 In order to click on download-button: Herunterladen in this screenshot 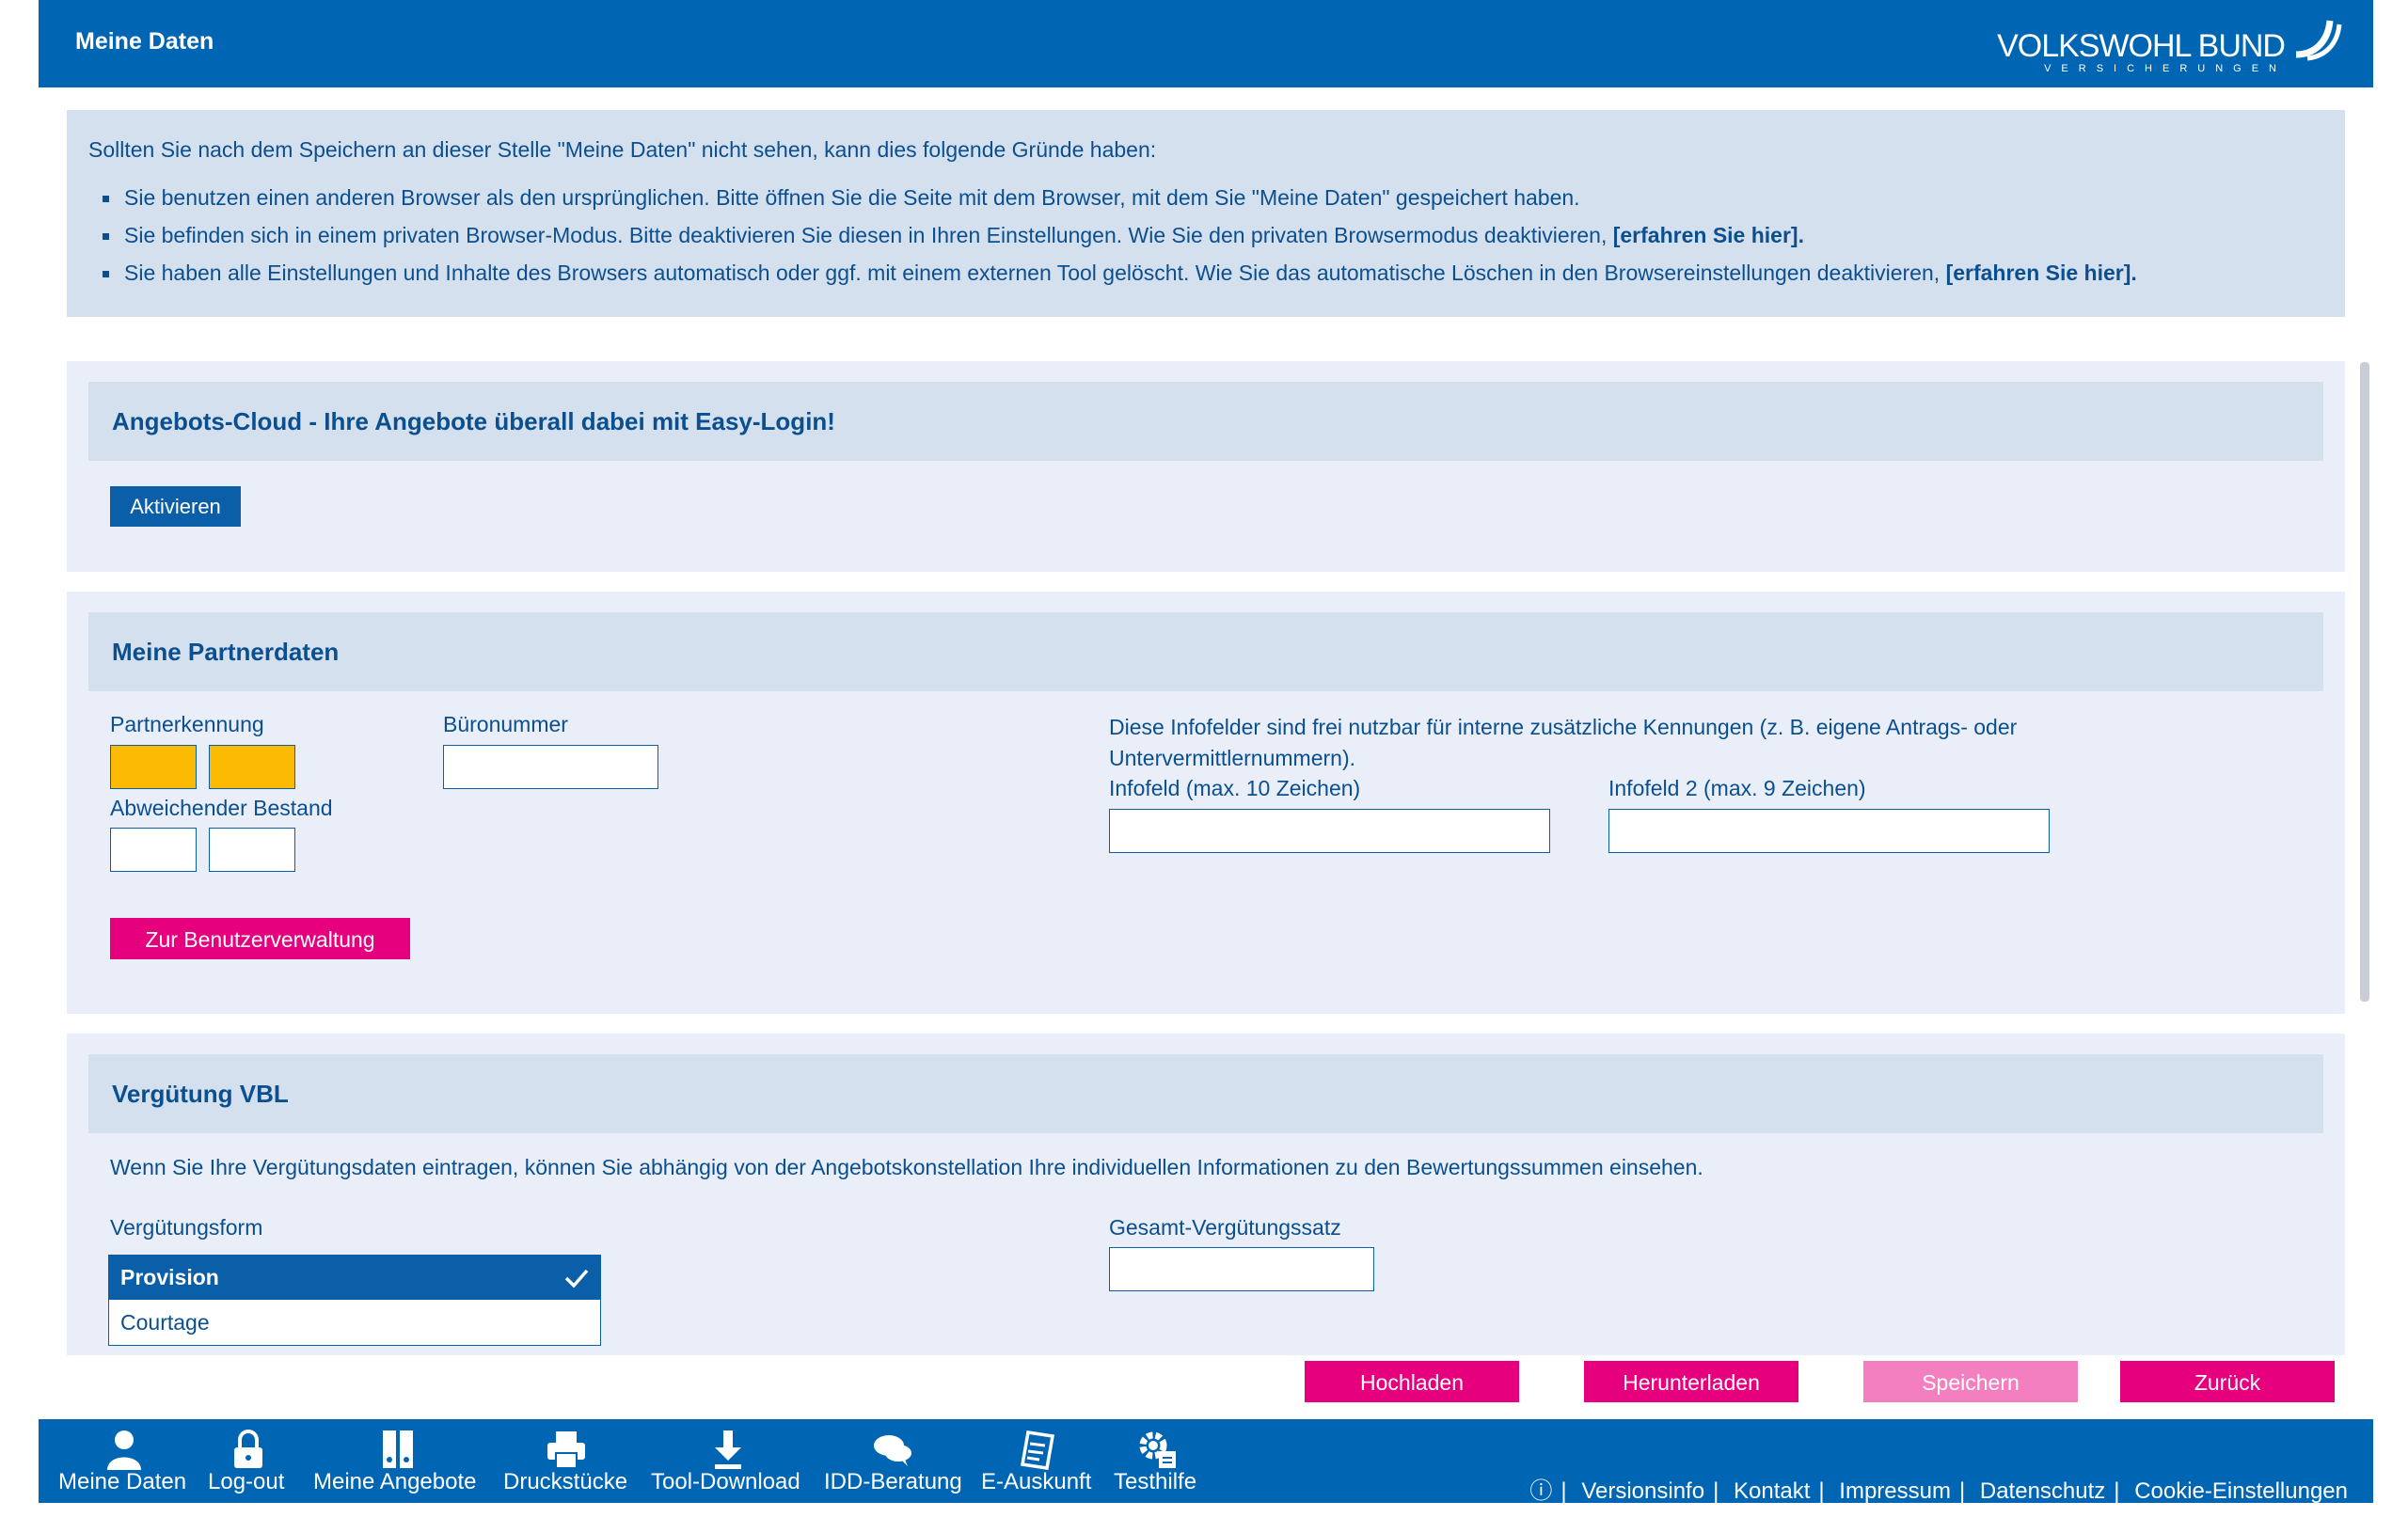, I will do `click(1691, 1382)`.